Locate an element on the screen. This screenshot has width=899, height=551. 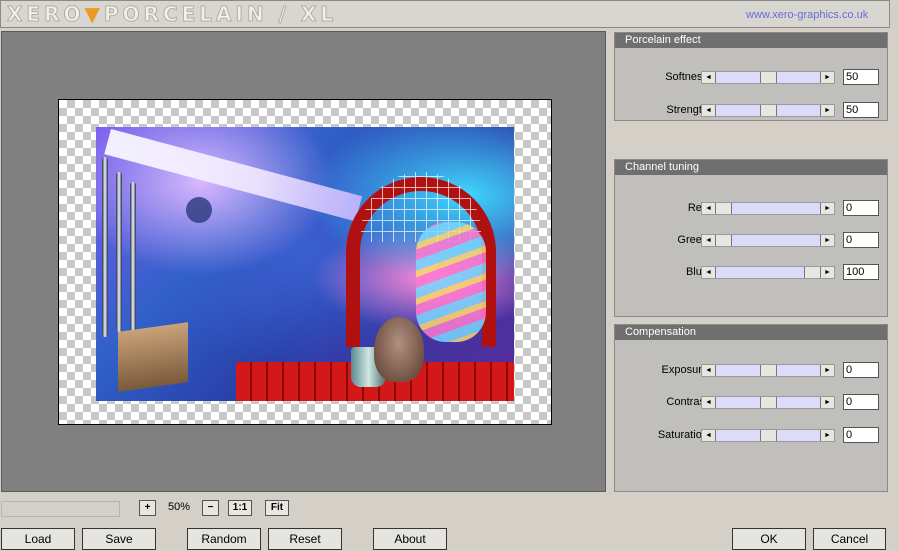
saturation-row: Saturation ◄ ► is located at coordinates (751, 436).